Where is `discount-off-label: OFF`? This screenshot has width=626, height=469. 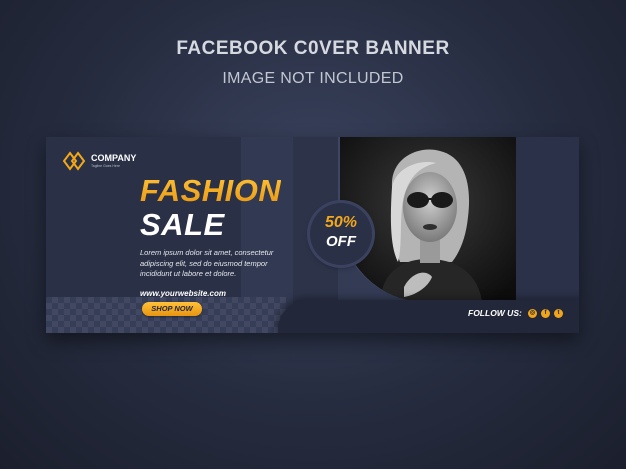
discount-off-label: OFF is located at coordinates (341, 241).